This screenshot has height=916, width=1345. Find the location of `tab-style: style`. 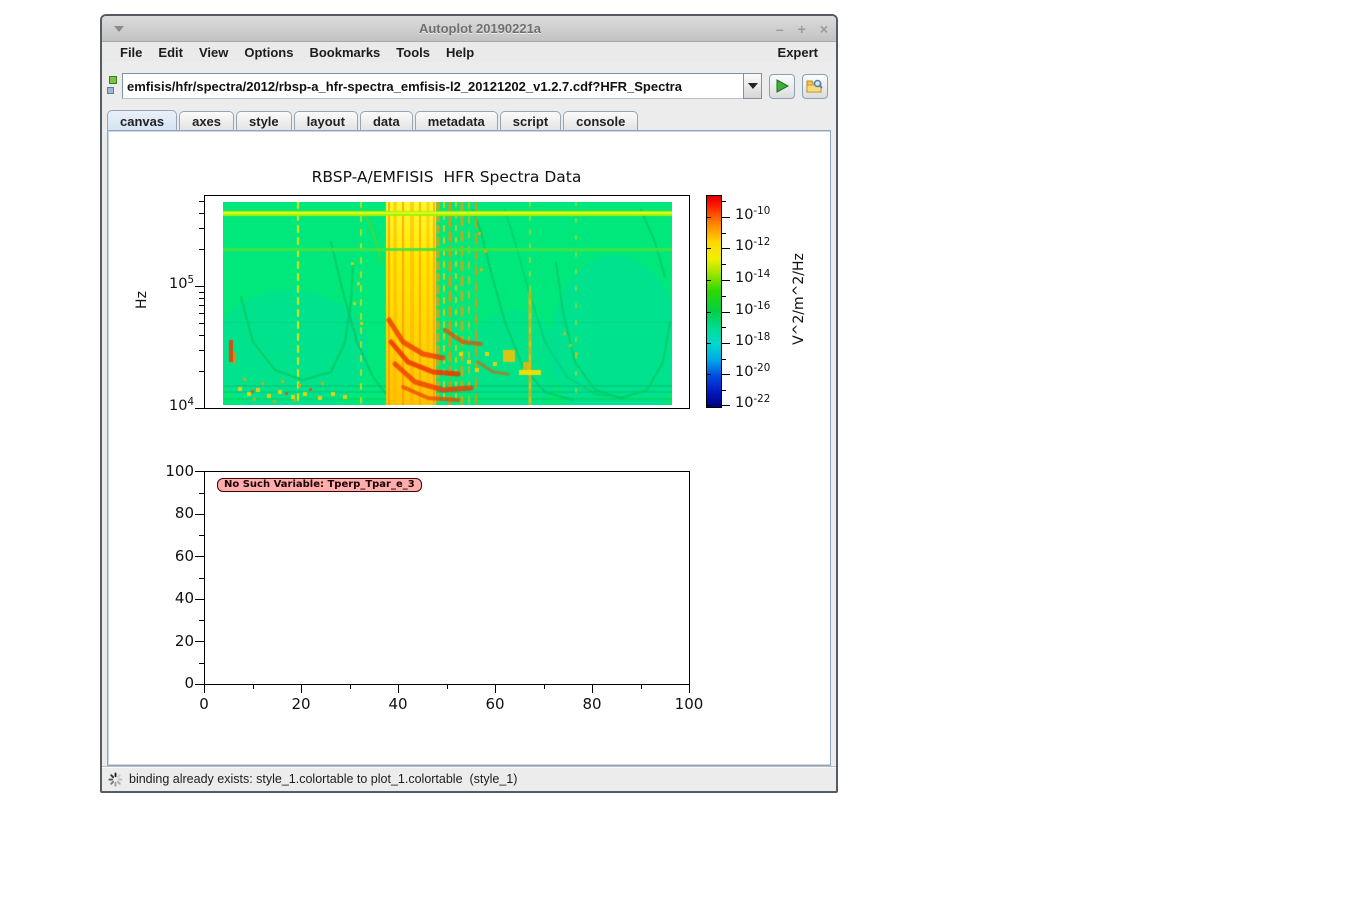

tab-style: style is located at coordinates (264, 120).